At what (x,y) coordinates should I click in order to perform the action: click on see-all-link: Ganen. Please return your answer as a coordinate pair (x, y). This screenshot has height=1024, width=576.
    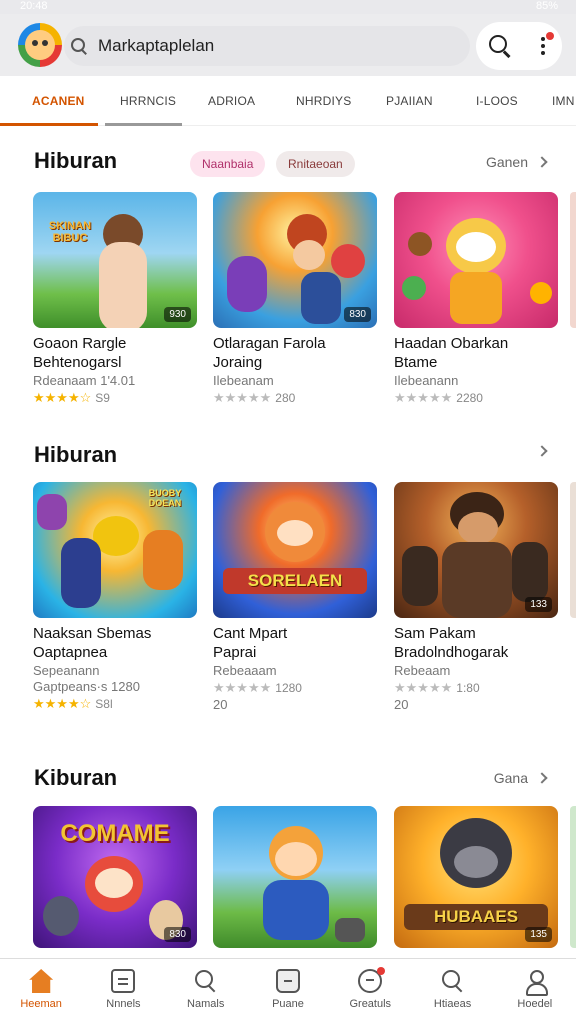
    Looking at the image, I should click on (516, 162).